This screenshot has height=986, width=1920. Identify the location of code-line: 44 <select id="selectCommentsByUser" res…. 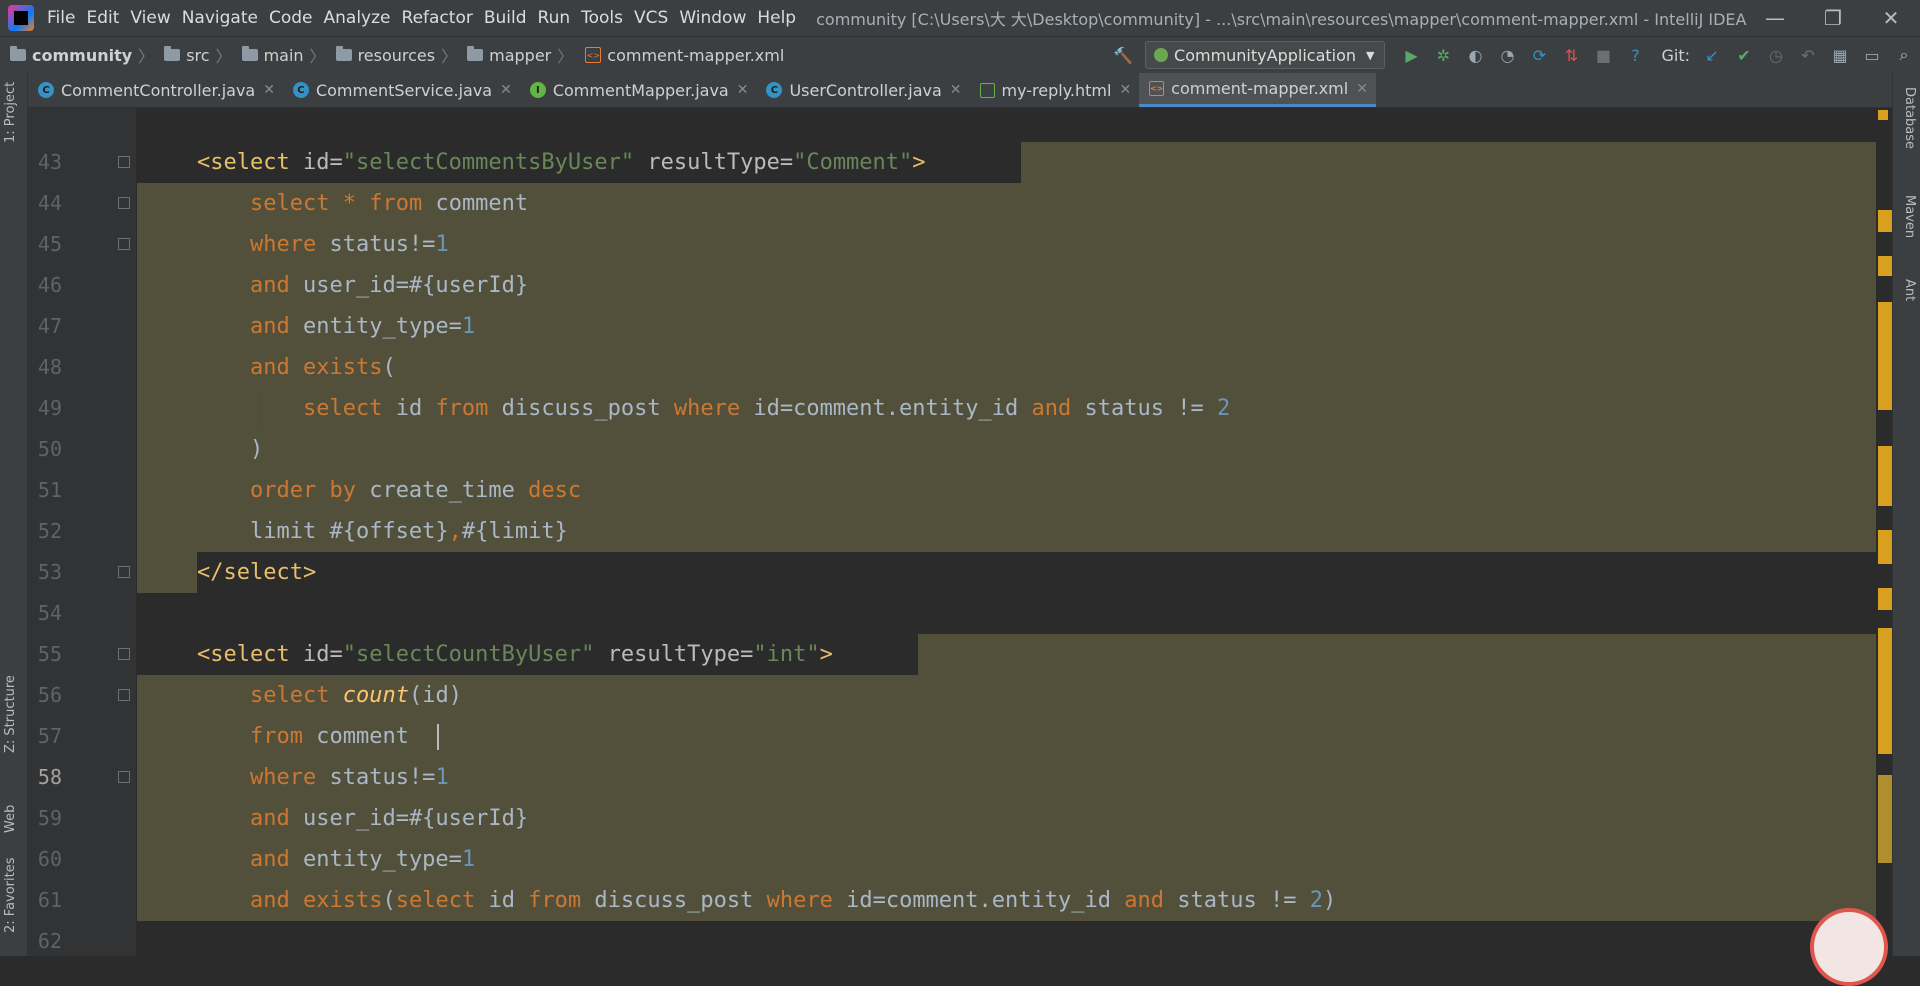
(960, 178).